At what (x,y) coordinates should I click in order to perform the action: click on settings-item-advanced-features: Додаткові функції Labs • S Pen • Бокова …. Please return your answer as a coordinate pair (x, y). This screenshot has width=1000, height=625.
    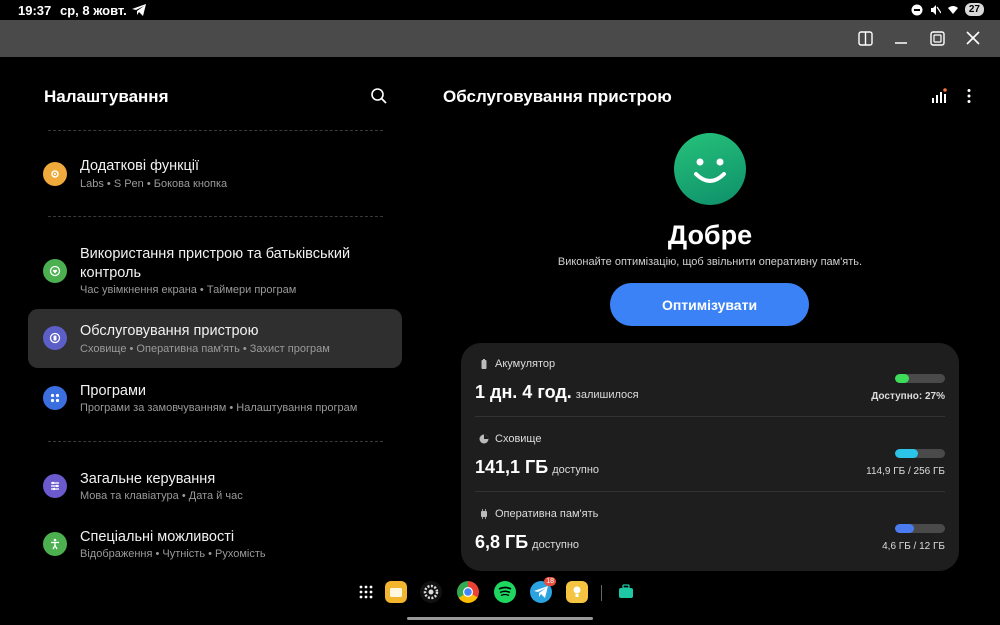
    Looking at the image, I should click on (215, 174).